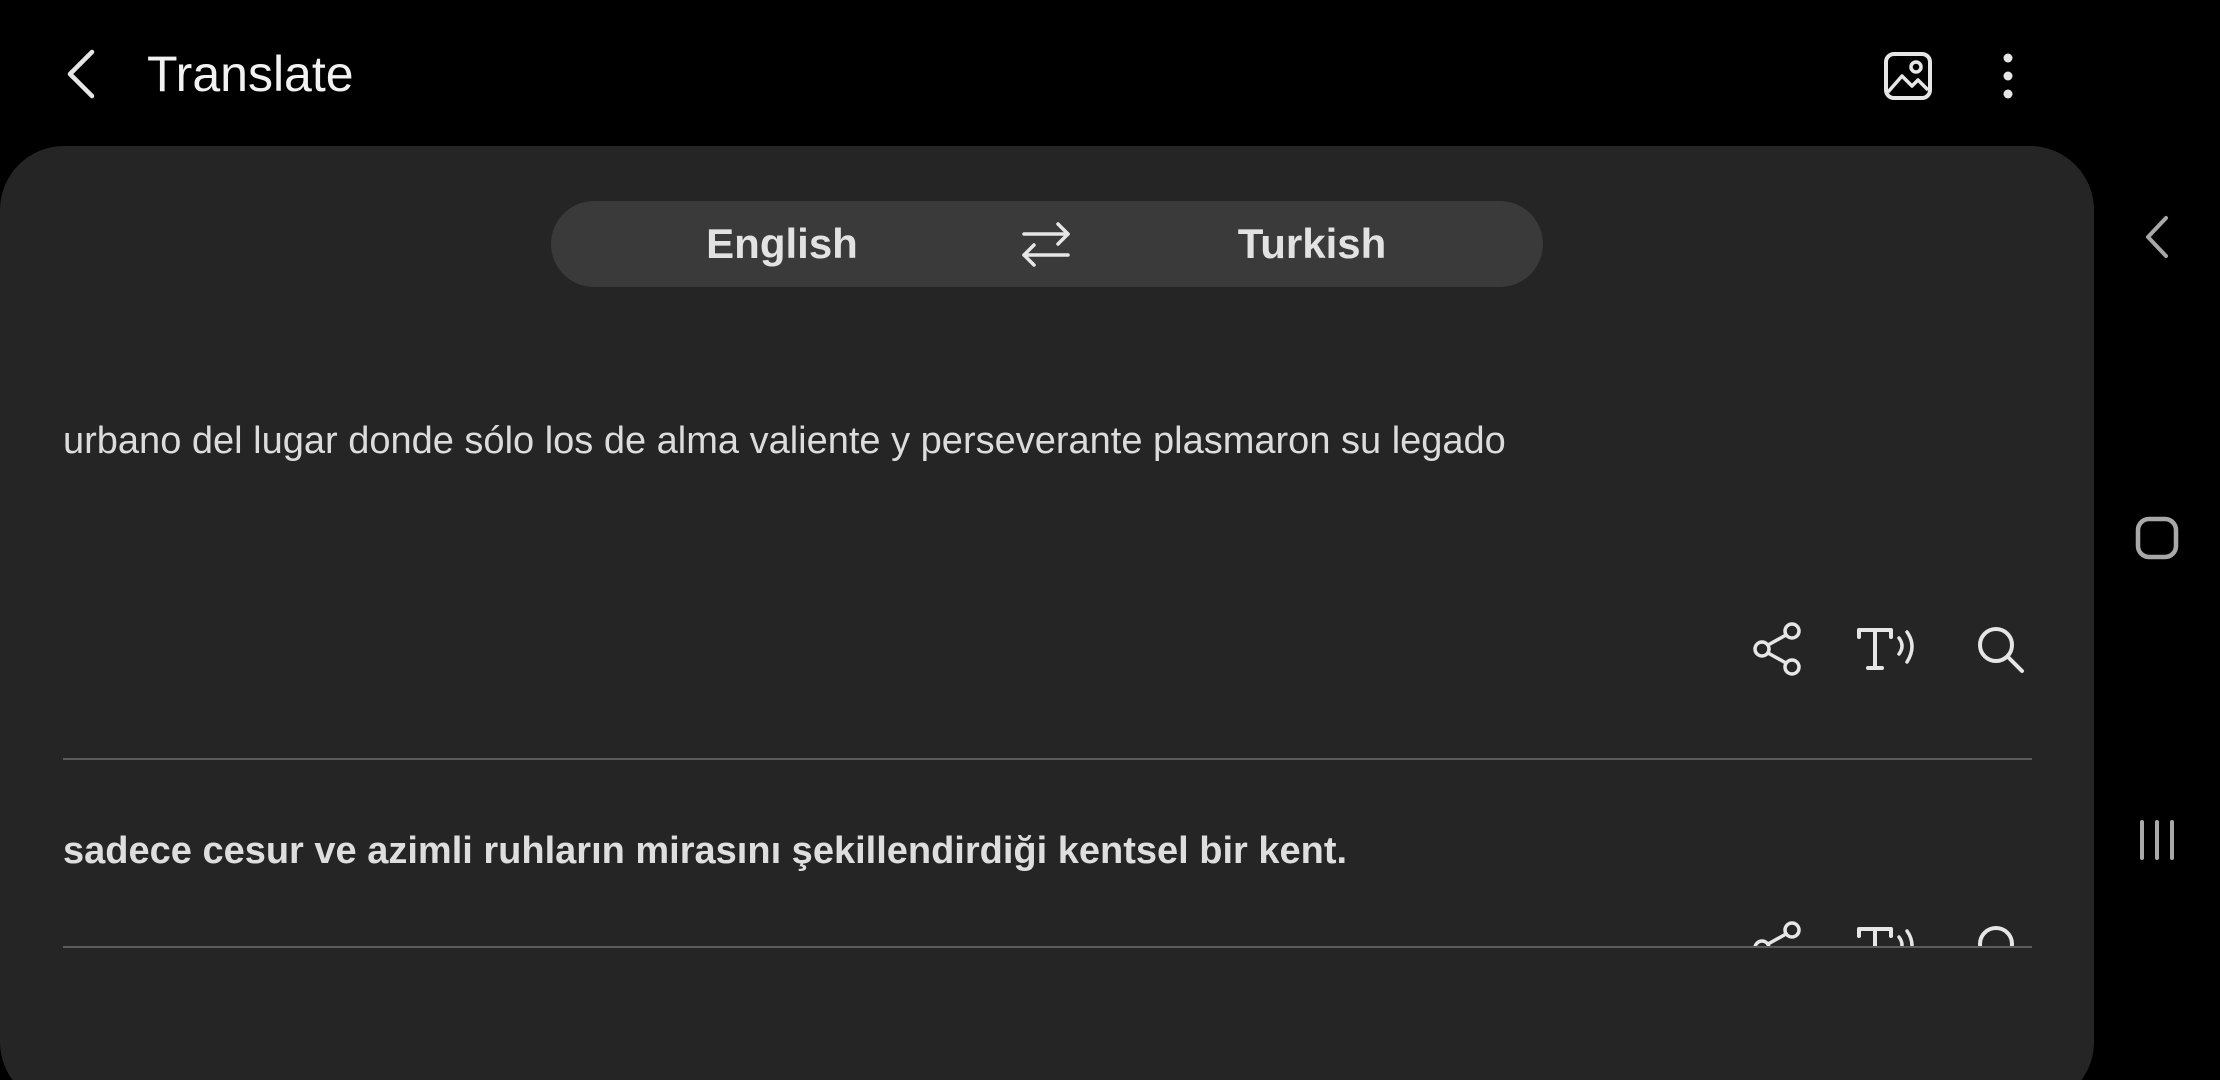 This screenshot has height=1080, width=2220. I want to click on language-selector: English Turkish, so click(1047, 244).